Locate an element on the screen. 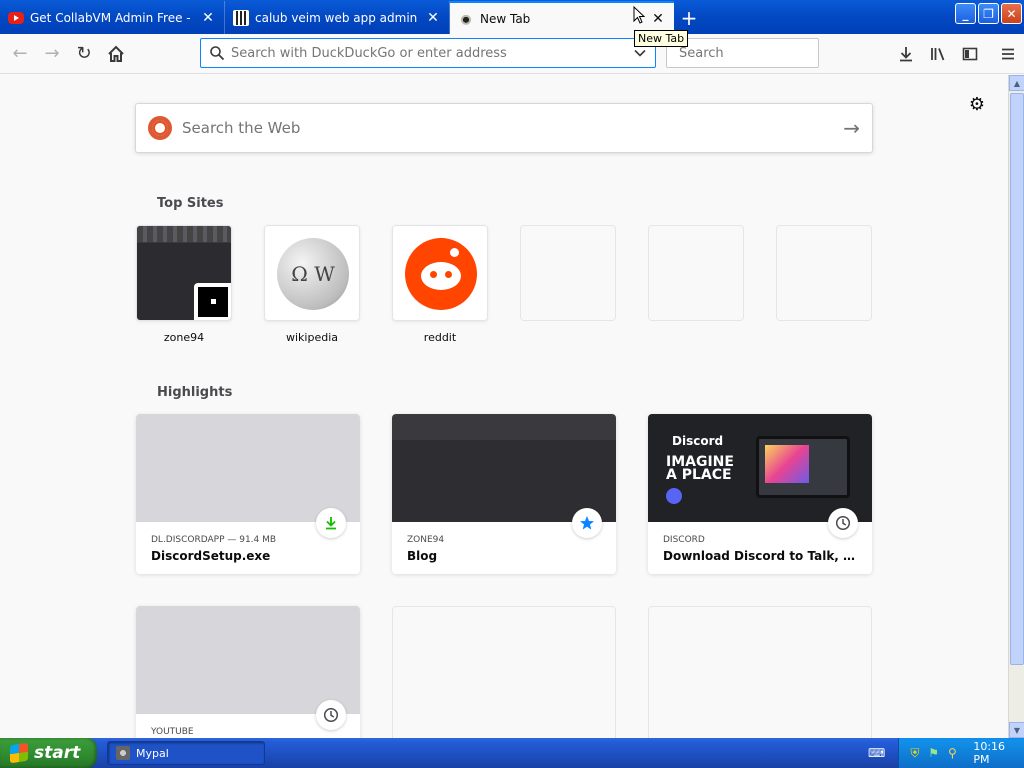 The height and width of the screenshot is (768, 1024). back-arrow-icon: ← is located at coordinates (20, 53).